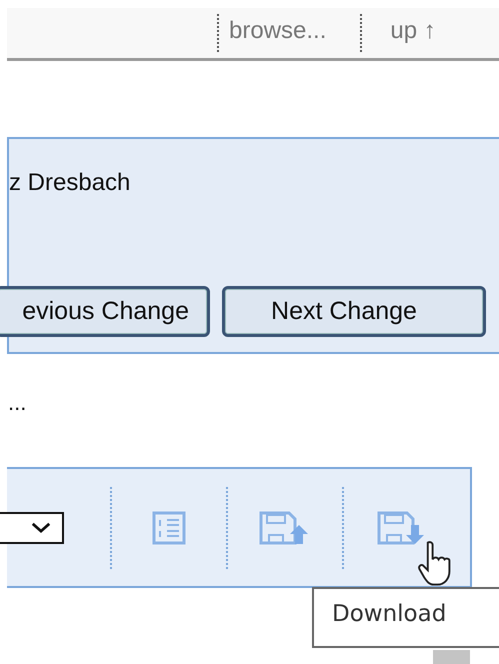 Image resolution: width=499 pixels, height=664 pixels. Describe the element at coordinates (405, 617) in the screenshot. I see `tooltip: Download` at that location.